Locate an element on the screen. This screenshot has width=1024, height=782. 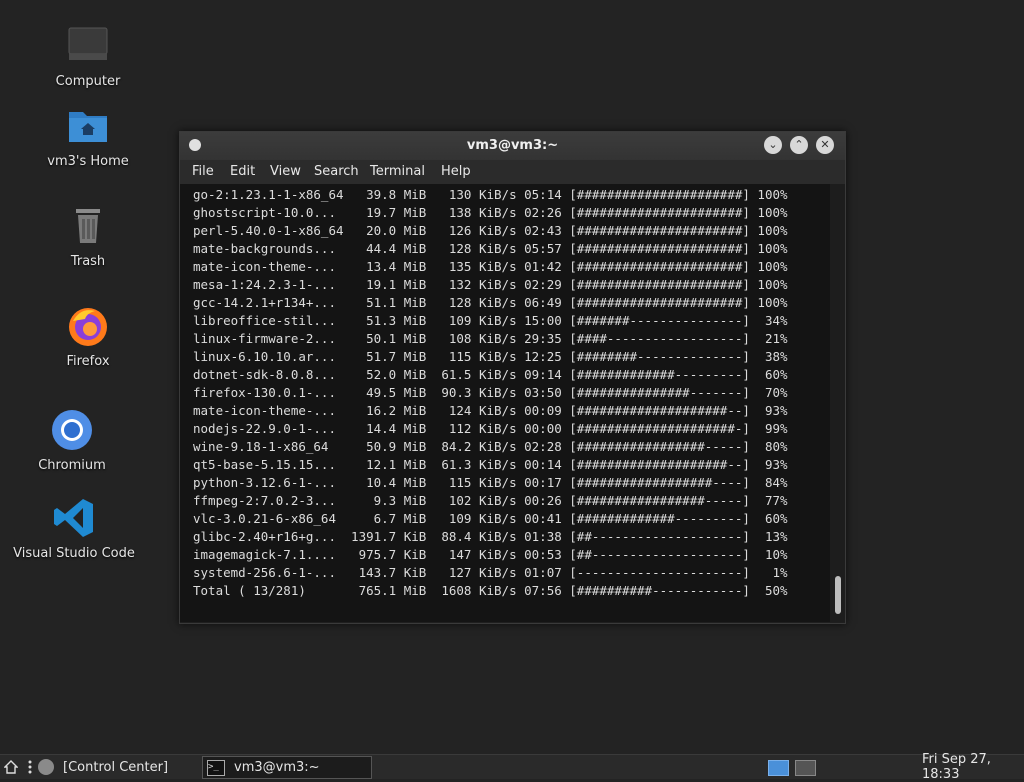
control-center-icon is located at coordinates (46, 767).